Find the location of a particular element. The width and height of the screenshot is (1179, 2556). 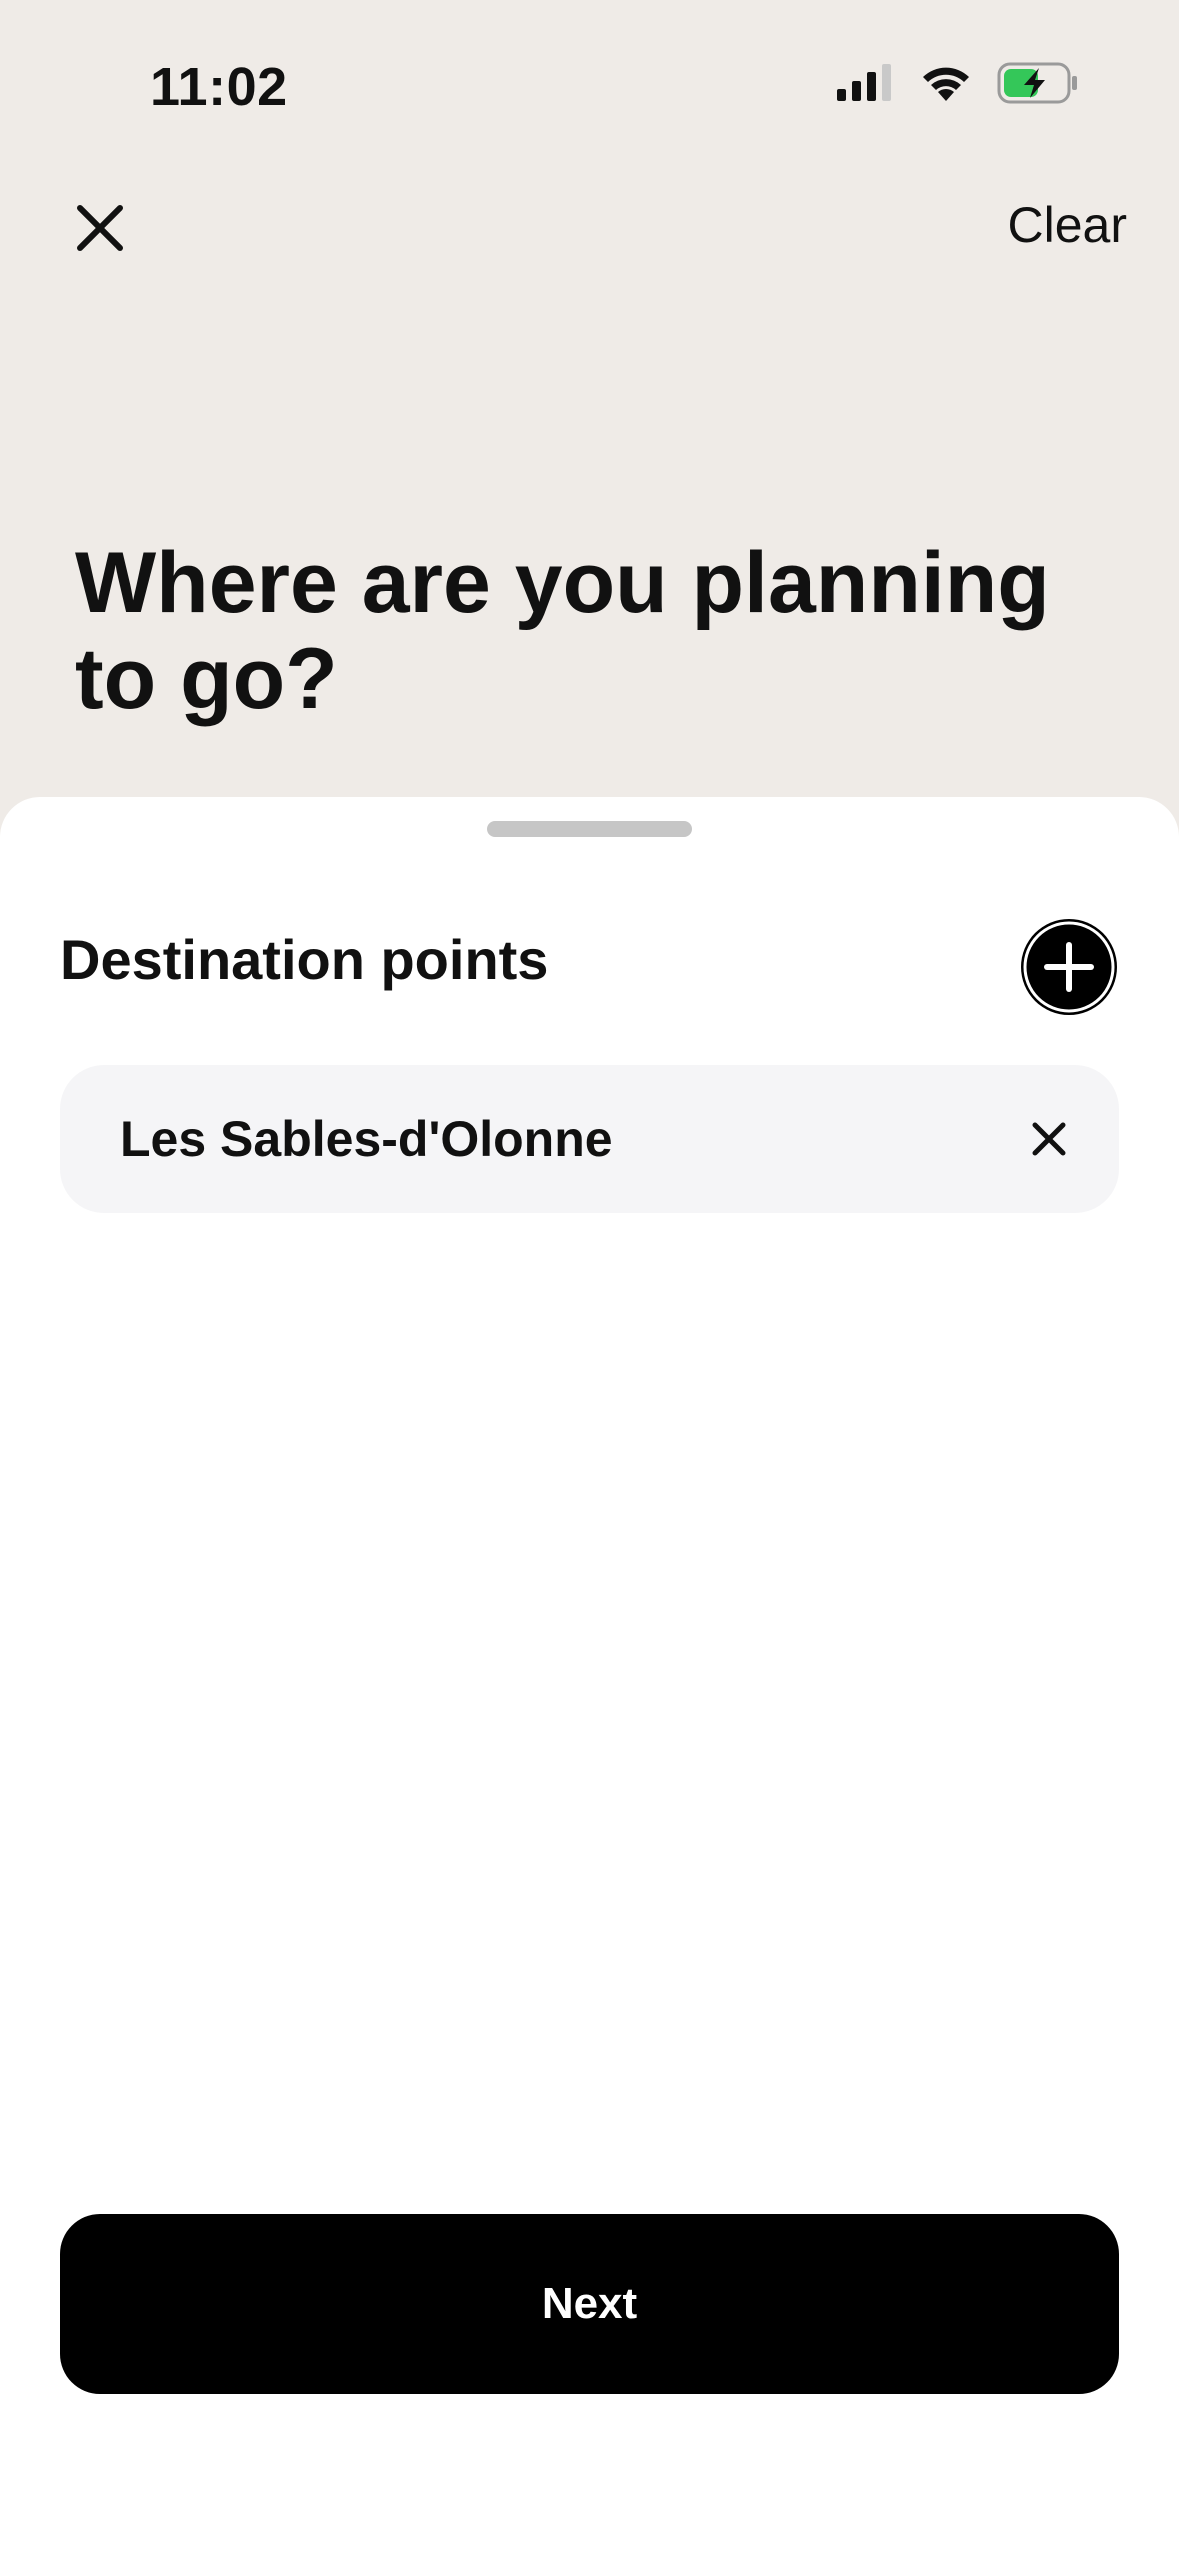

plus-icon is located at coordinates (1069, 967).